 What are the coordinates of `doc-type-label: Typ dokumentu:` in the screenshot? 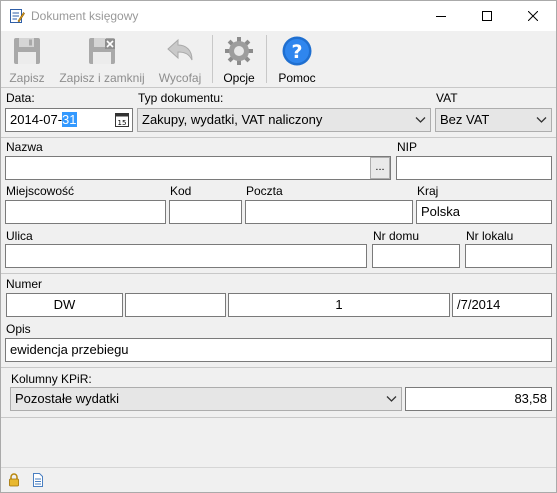 It's located at (181, 98).